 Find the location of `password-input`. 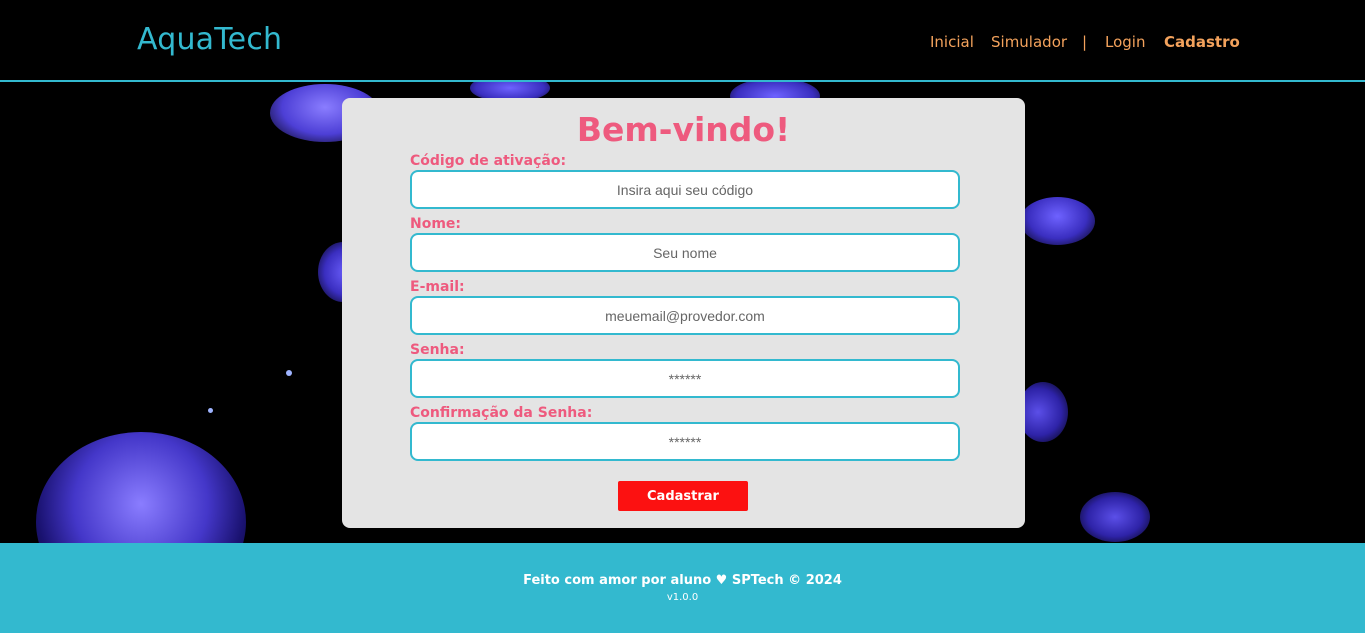

password-input is located at coordinates (685, 378).